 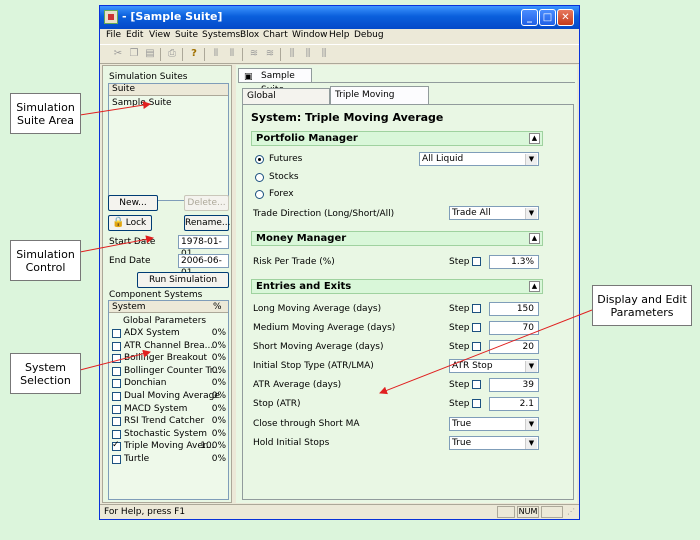 What do you see at coordinates (115, 108) in the screenshot?
I see `suite-area-arrow` at bounding box center [115, 108].